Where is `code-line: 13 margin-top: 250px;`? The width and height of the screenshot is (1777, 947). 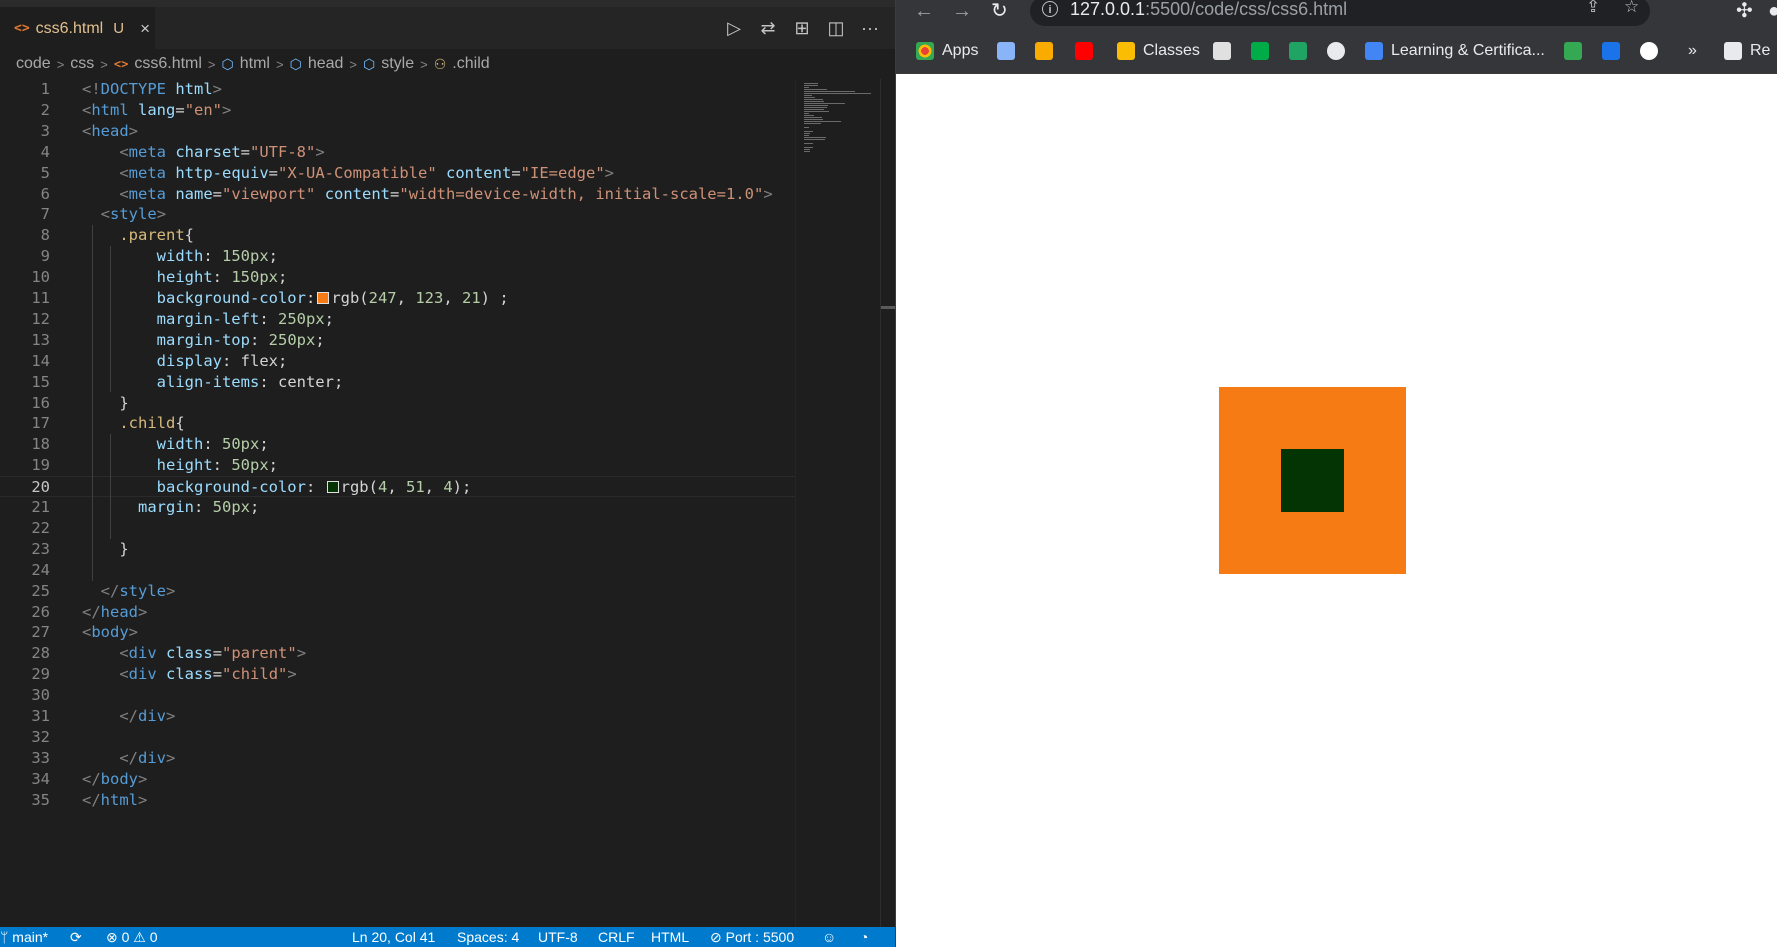
code-line: 13 margin-top: 250px; is located at coordinates (397, 340).